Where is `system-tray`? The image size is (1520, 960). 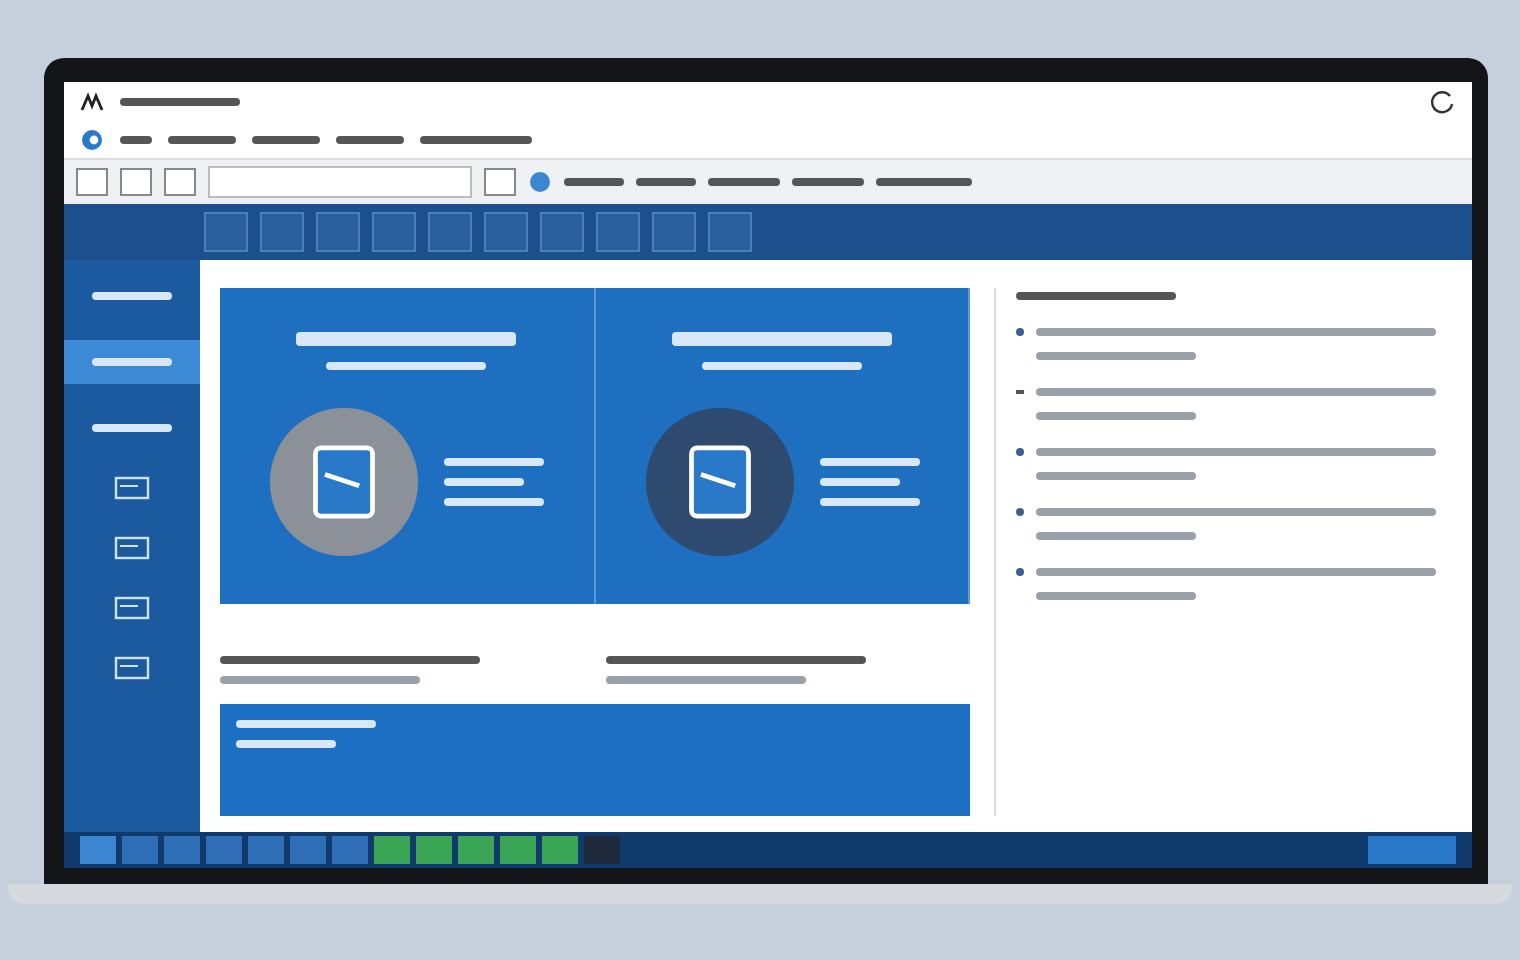
system-tray is located at coordinates (1412, 850).